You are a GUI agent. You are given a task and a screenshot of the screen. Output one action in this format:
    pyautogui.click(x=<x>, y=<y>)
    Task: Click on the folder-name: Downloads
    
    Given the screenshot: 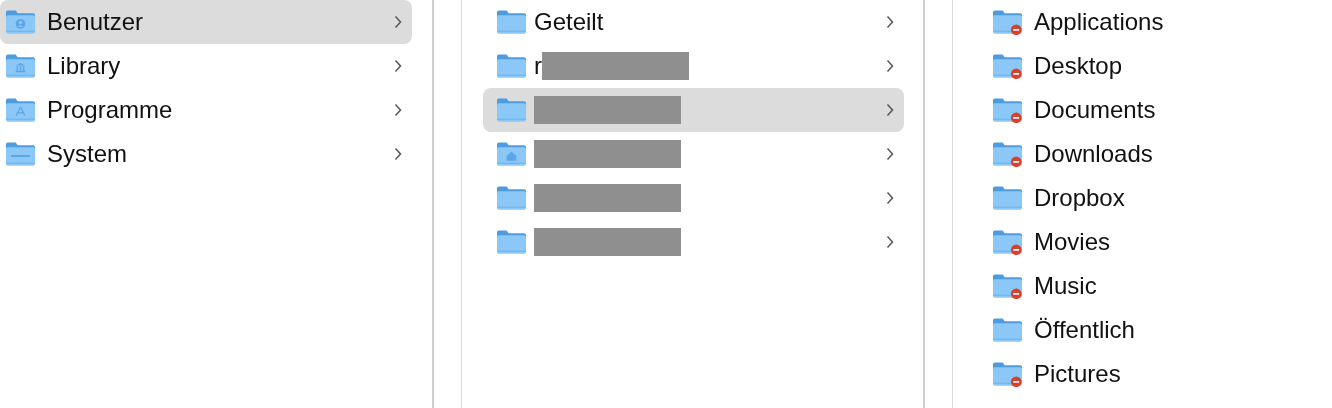 What is the action you would take?
    pyautogui.click(x=1093, y=154)
    